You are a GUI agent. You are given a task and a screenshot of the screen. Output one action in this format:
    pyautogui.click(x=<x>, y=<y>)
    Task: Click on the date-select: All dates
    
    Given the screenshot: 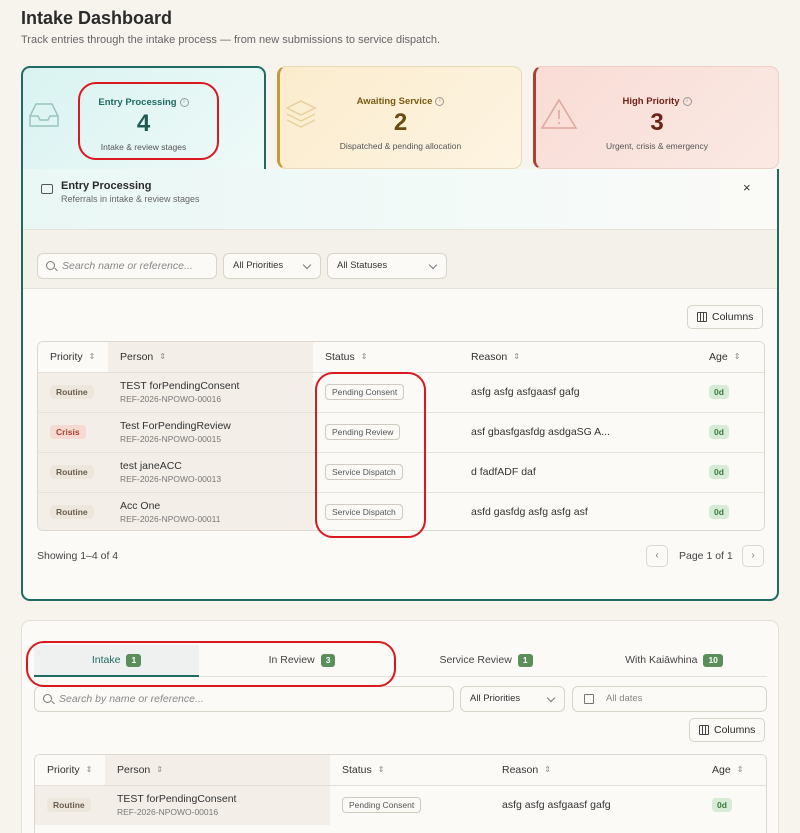 What is the action you would take?
    pyautogui.click(x=669, y=699)
    